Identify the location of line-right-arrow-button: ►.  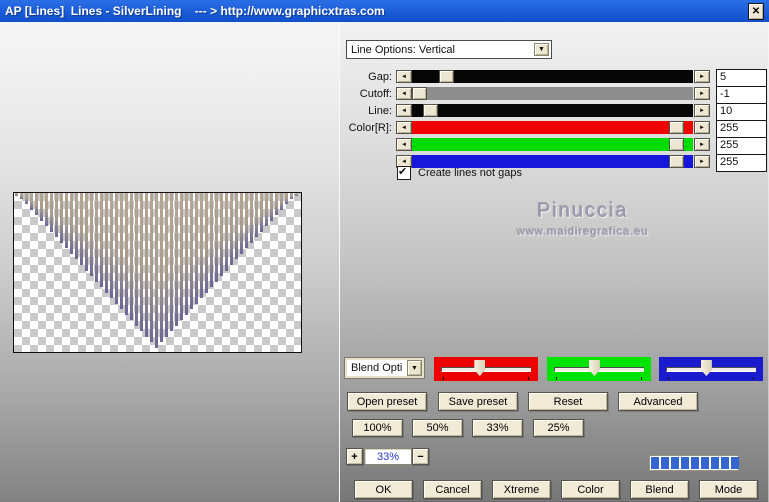
(702, 110).